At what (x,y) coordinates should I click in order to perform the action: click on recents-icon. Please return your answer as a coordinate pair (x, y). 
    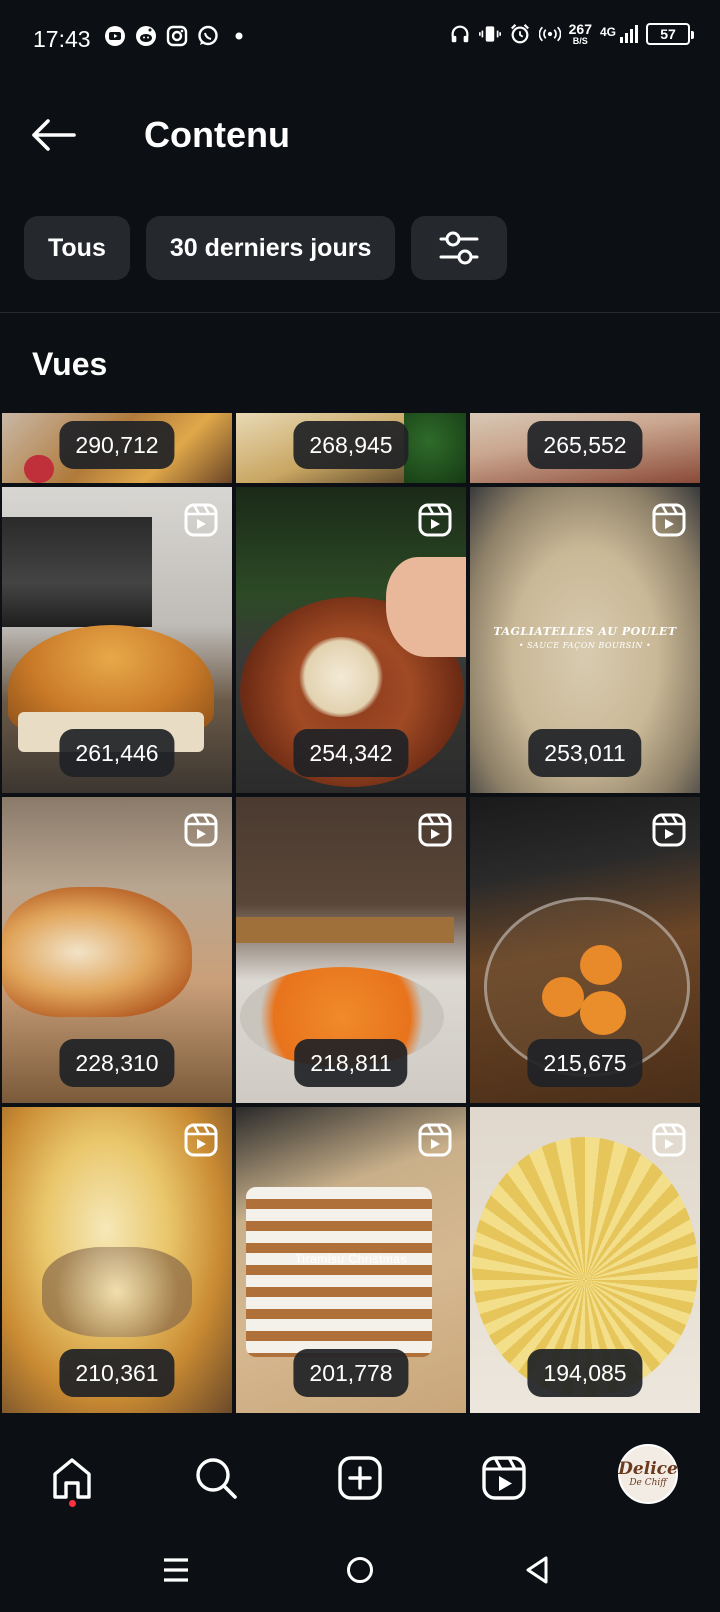
    Looking at the image, I should click on (176, 1570).